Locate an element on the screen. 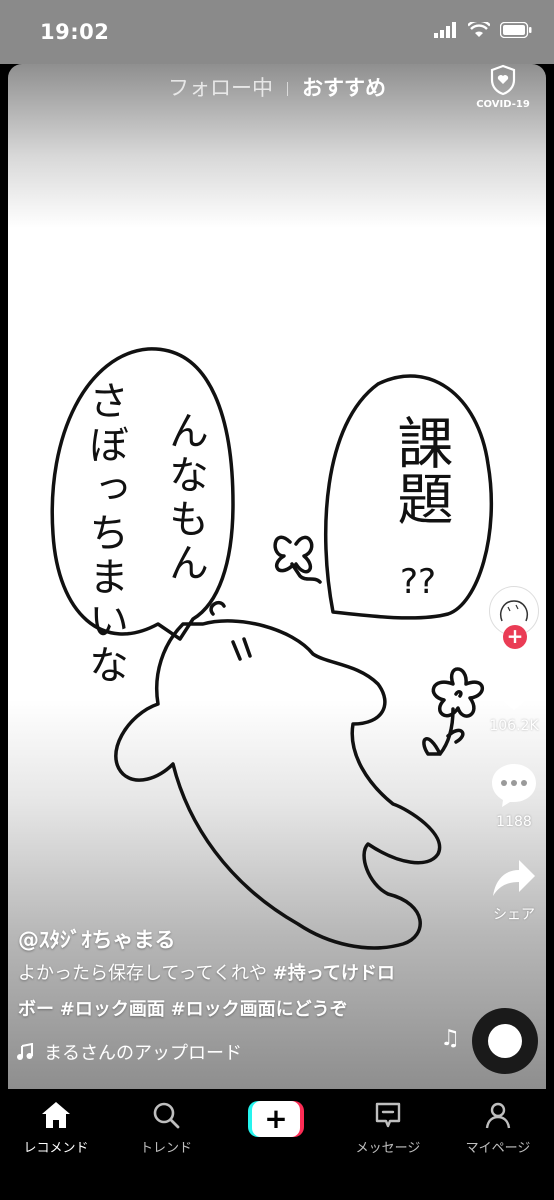 This screenshot has height=1200, width=554. side-actions: + 106.2K 1188 シェア is located at coordinates (514, 755).